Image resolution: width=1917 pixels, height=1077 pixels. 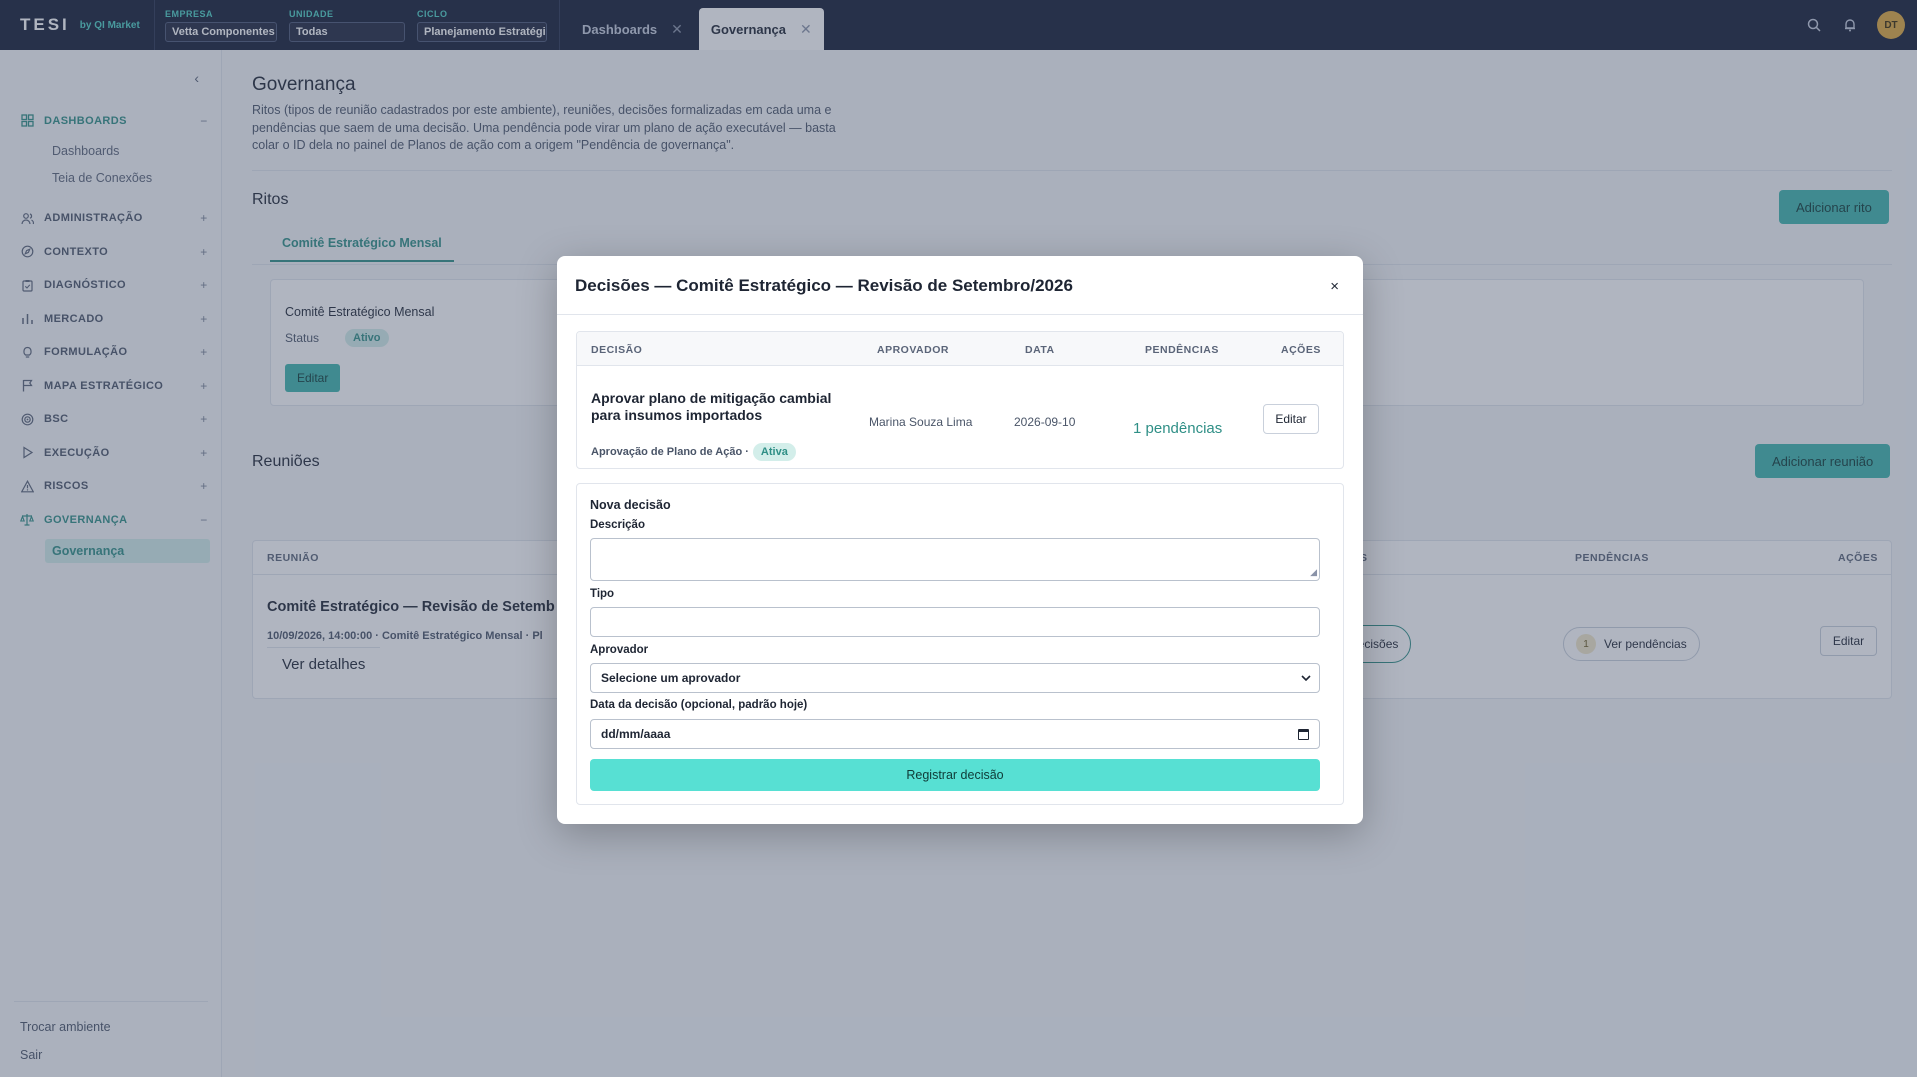 I want to click on data-decisao-input: dd/mm/aaaa, so click(x=955, y=734).